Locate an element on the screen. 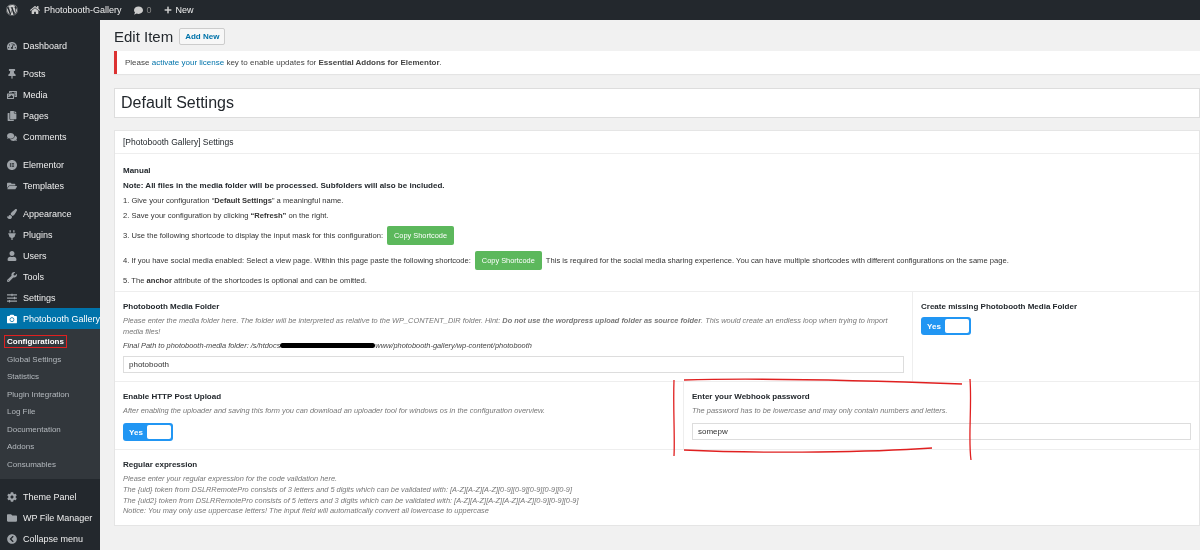  menu-item: Posts is located at coordinates (50, 73).